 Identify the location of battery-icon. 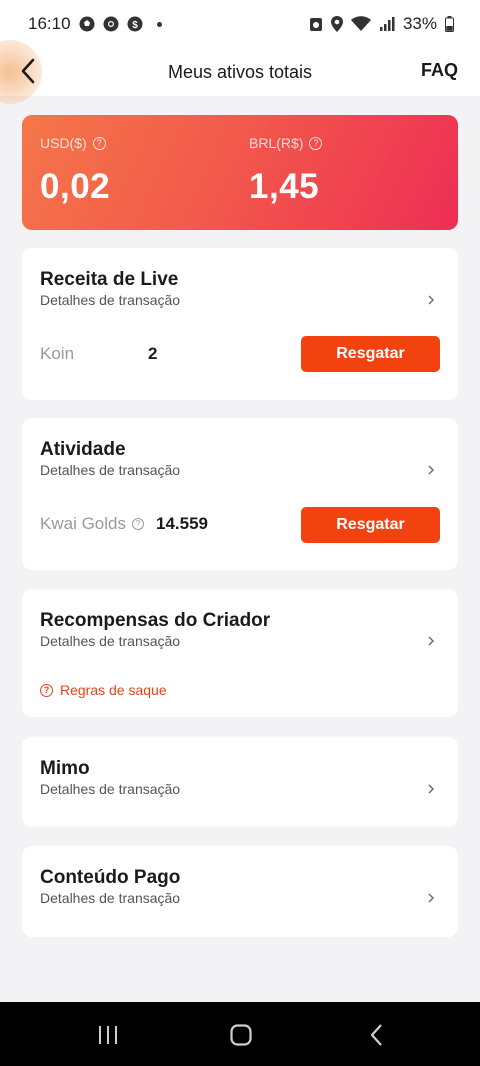
(449, 24).